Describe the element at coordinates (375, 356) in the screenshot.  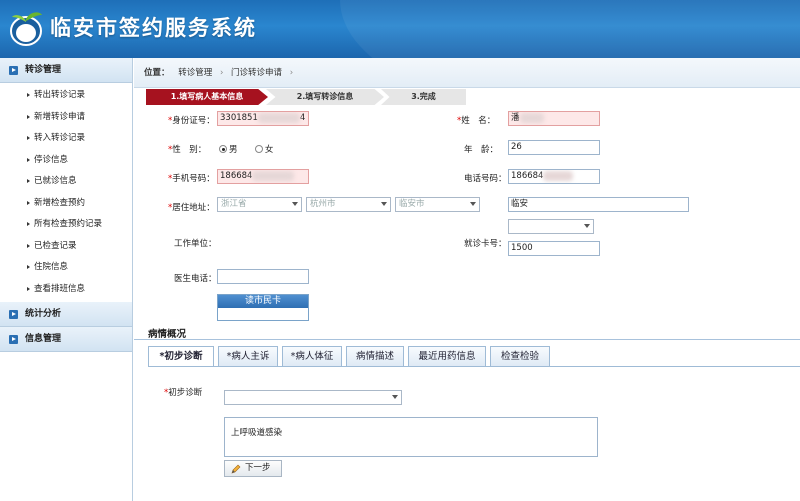
I see `tab-condition-description: 病情描述` at that location.